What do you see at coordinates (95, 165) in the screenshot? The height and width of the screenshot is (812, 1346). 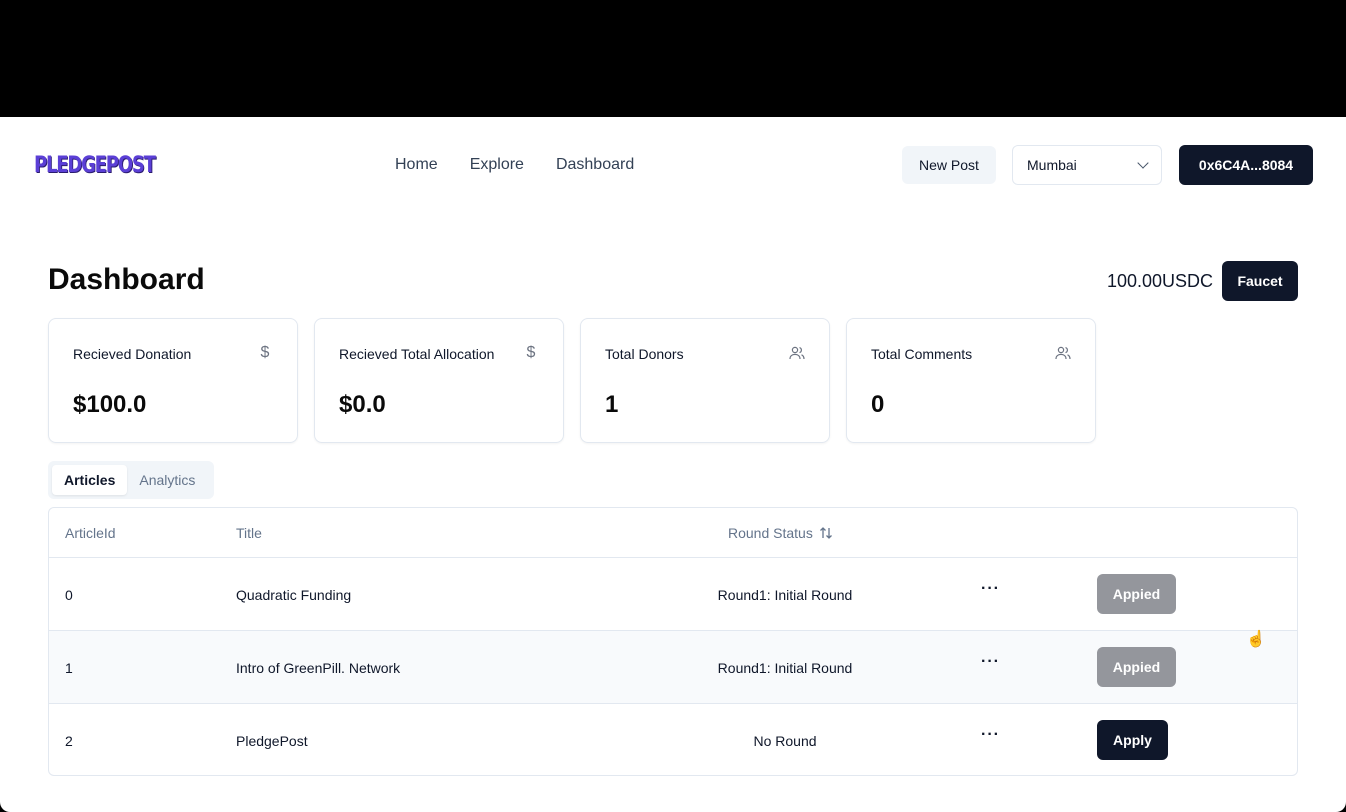 I see `logo: PLEDGEPOST` at bounding box center [95, 165].